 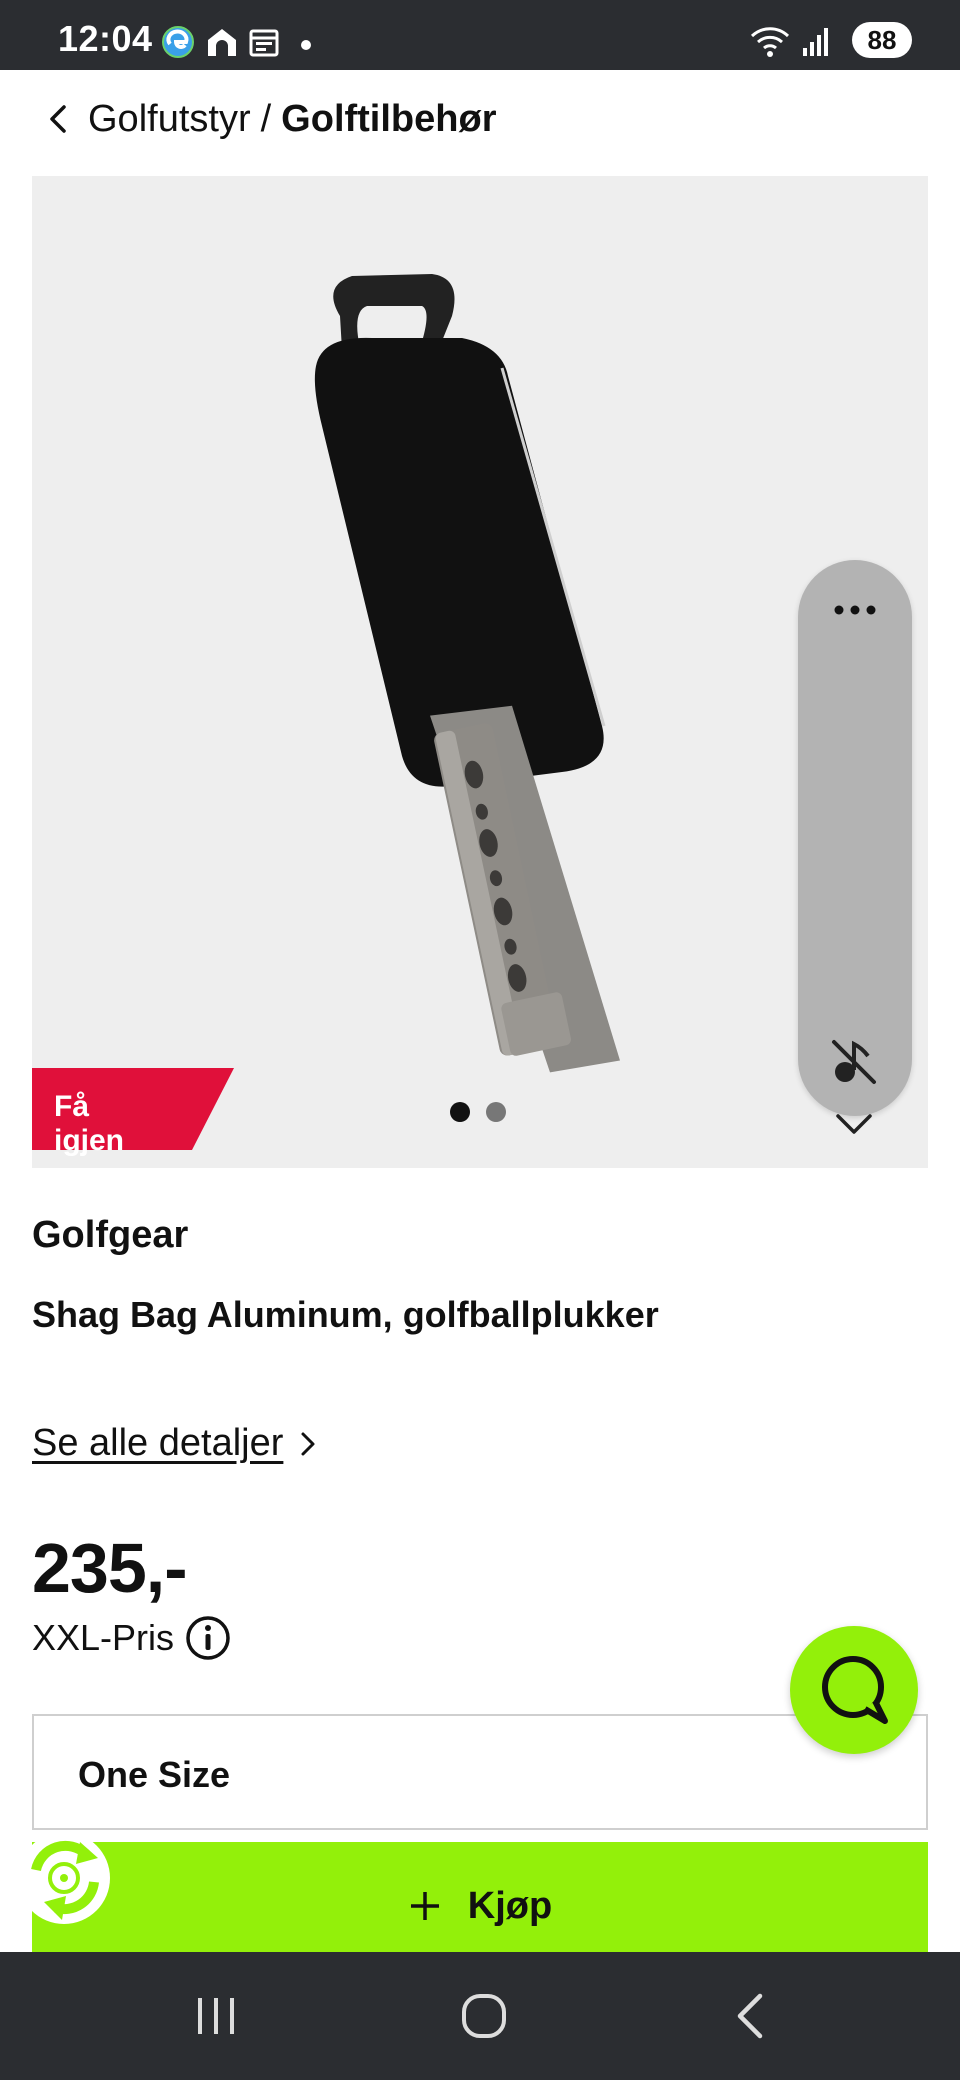 I want to click on see-all-details-link: Se alle detaljer, so click(x=177, y=1443).